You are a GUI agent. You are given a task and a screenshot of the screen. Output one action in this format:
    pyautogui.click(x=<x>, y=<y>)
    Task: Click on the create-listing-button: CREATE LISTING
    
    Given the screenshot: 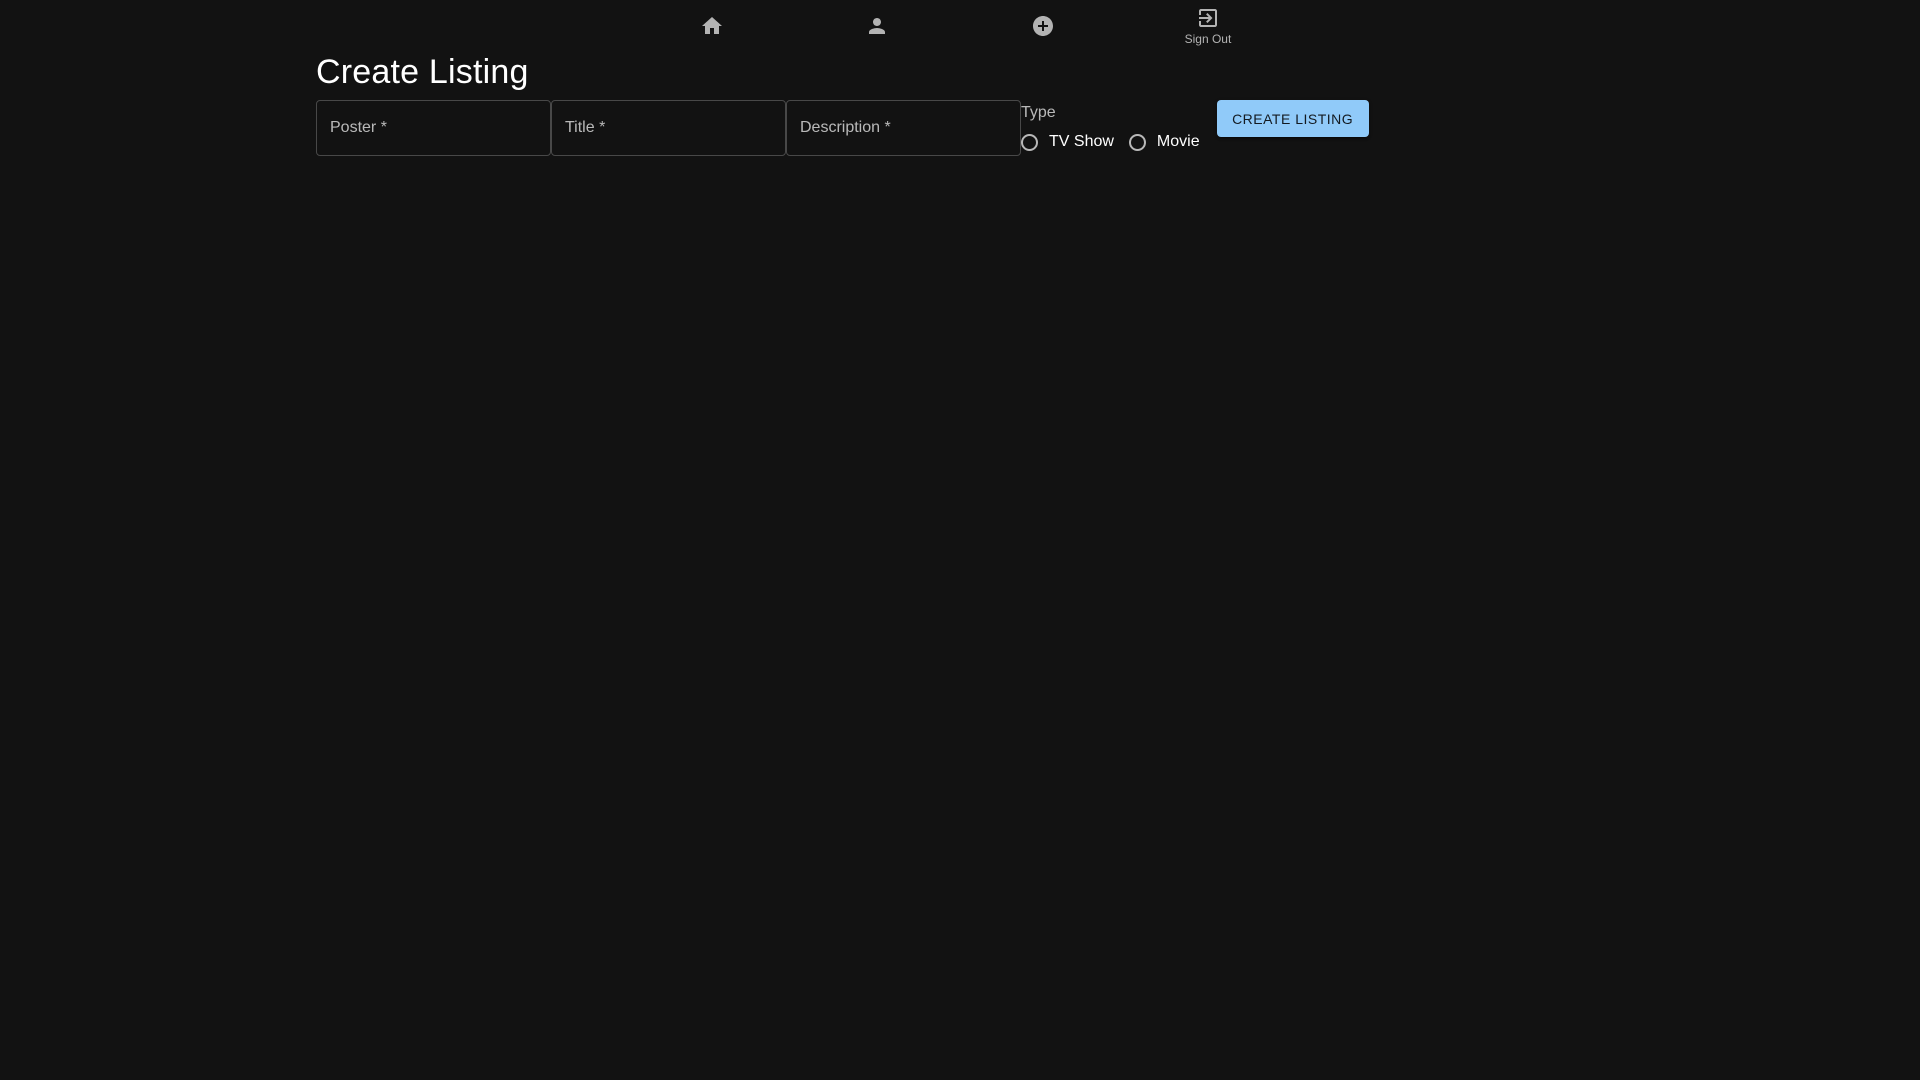 What is the action you would take?
    pyautogui.click(x=1292, y=118)
    